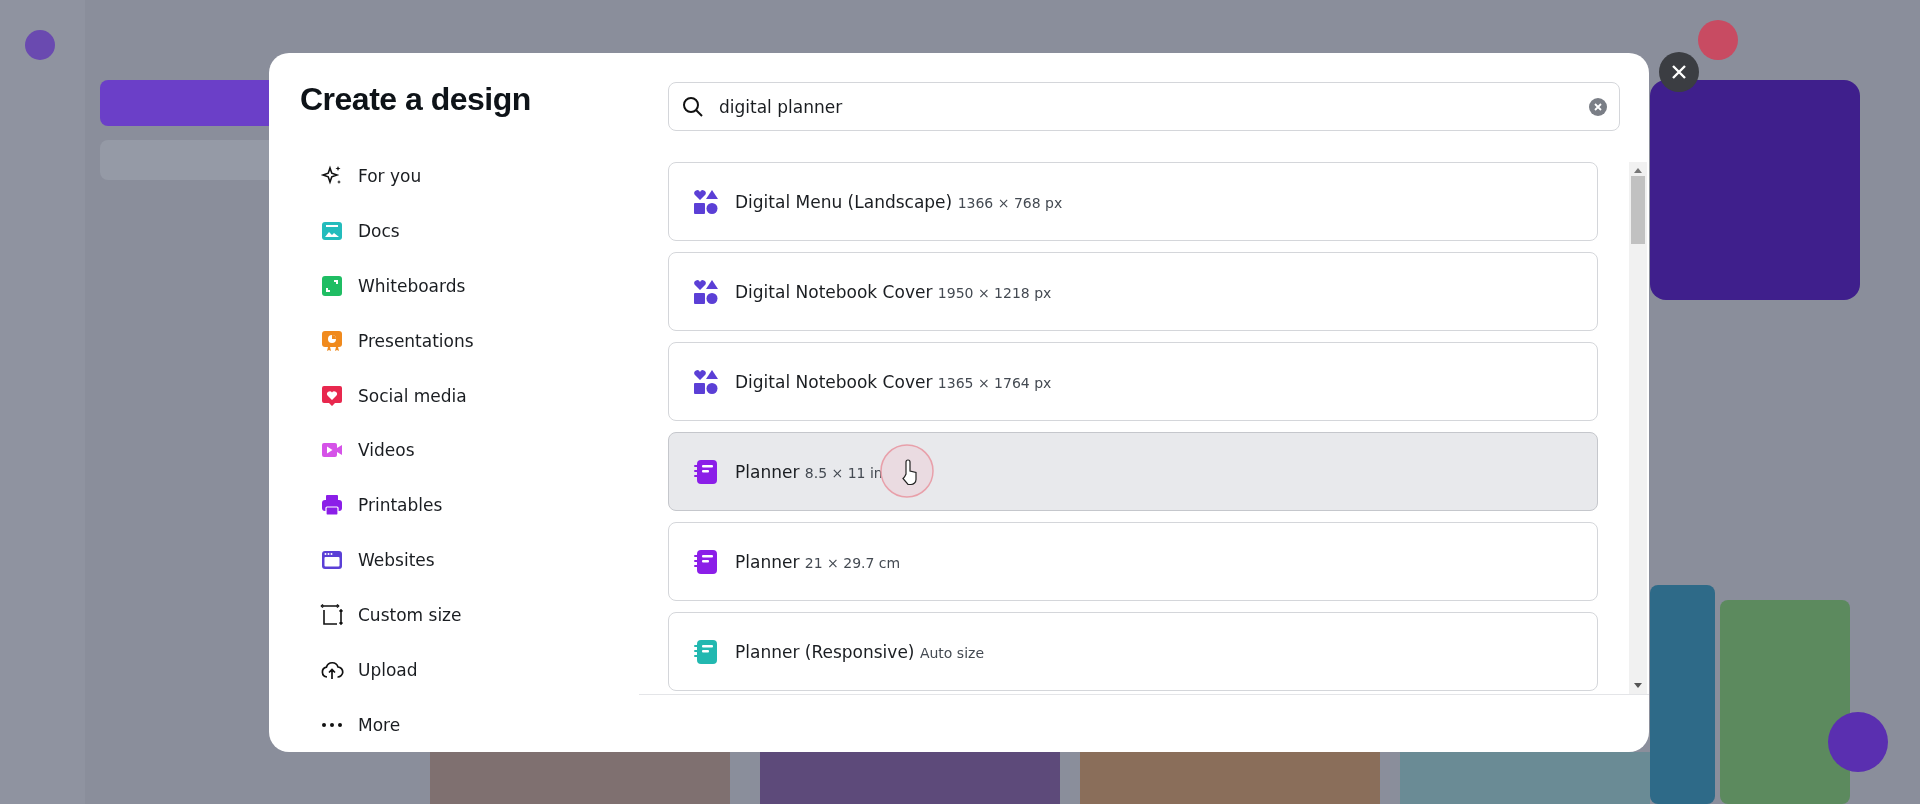  I want to click on whiteboard-icon, so click(332, 286).